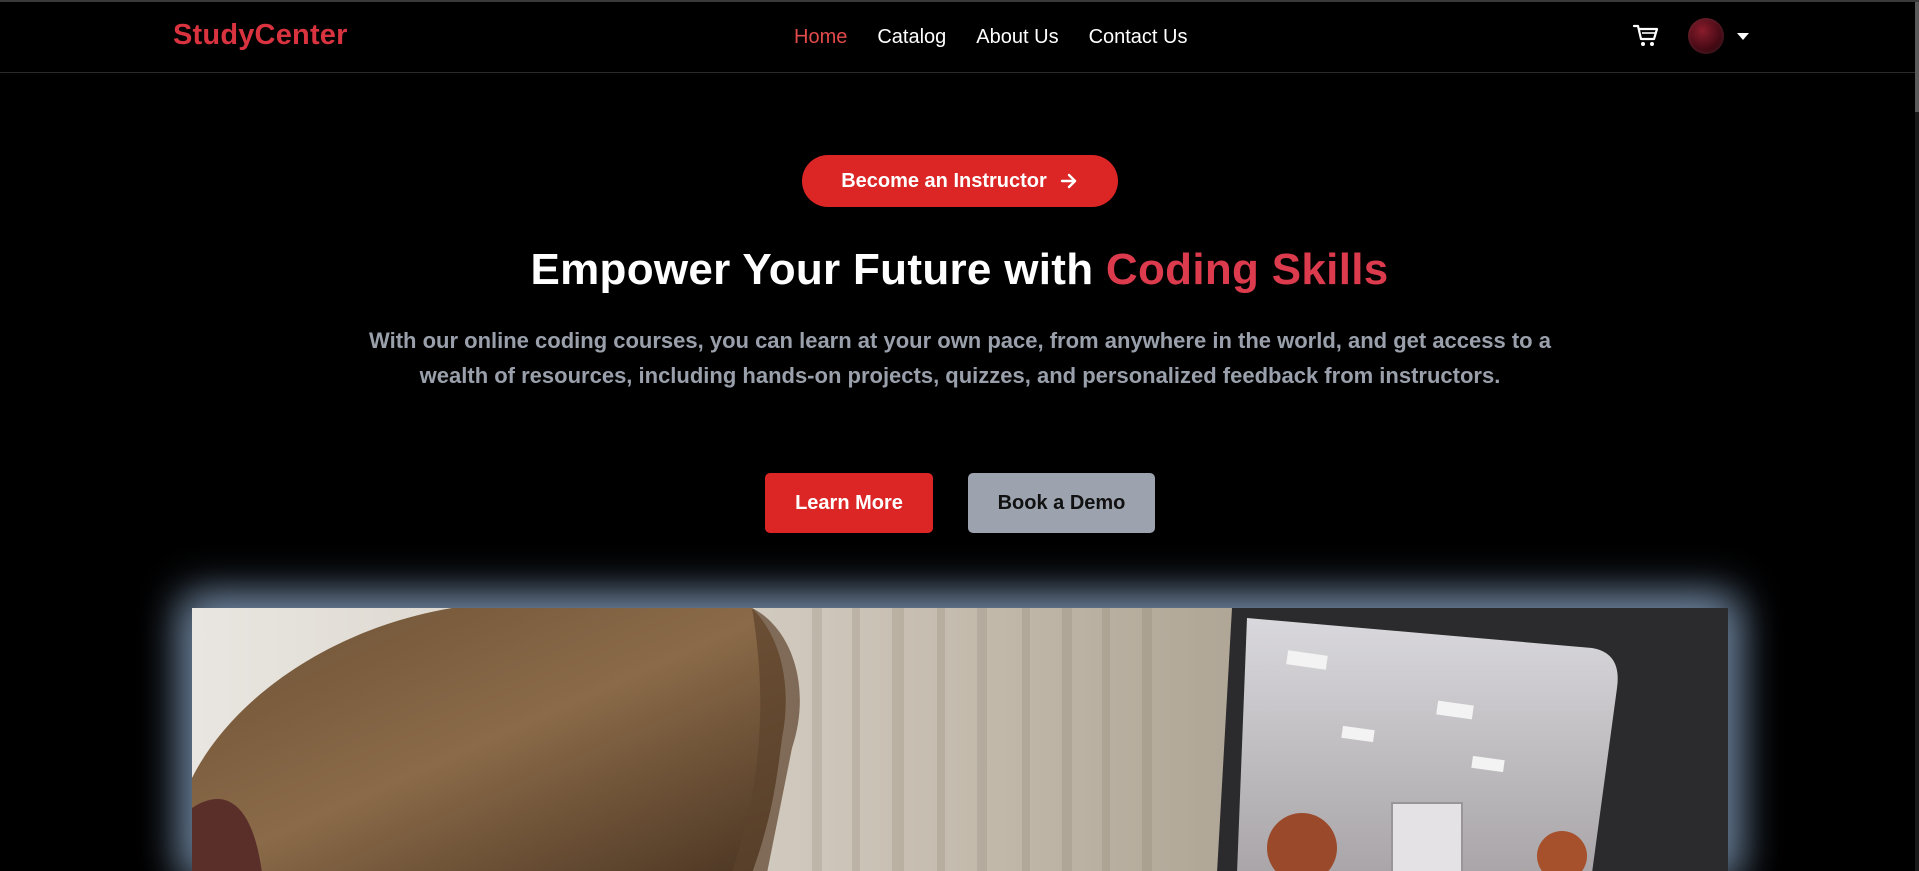  I want to click on arrow-right-icon, so click(1069, 181).